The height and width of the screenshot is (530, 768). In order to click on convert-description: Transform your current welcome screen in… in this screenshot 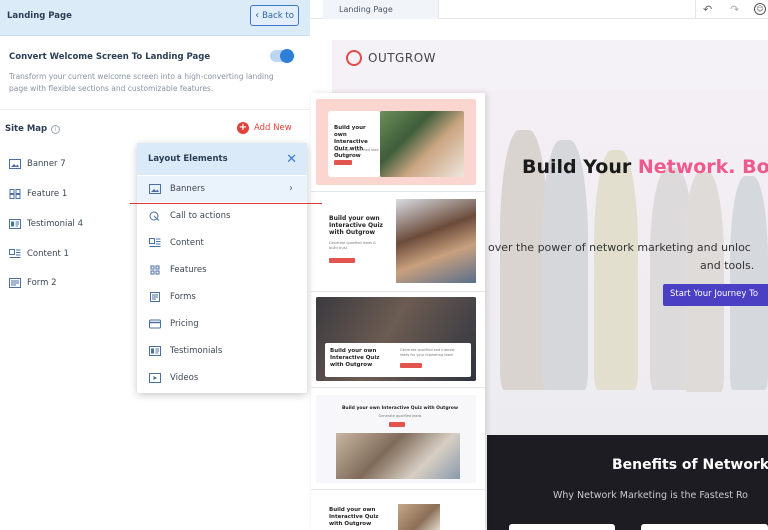, I will do `click(141, 82)`.